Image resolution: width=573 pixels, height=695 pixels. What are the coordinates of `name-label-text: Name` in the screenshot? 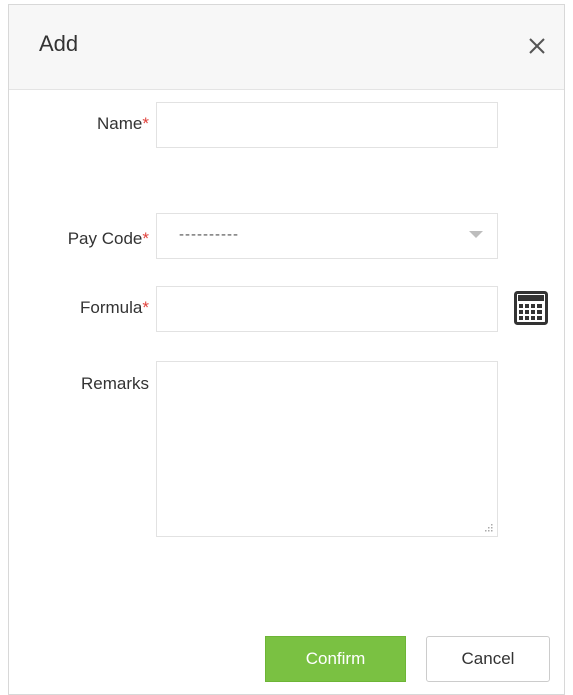 It's located at (120, 123).